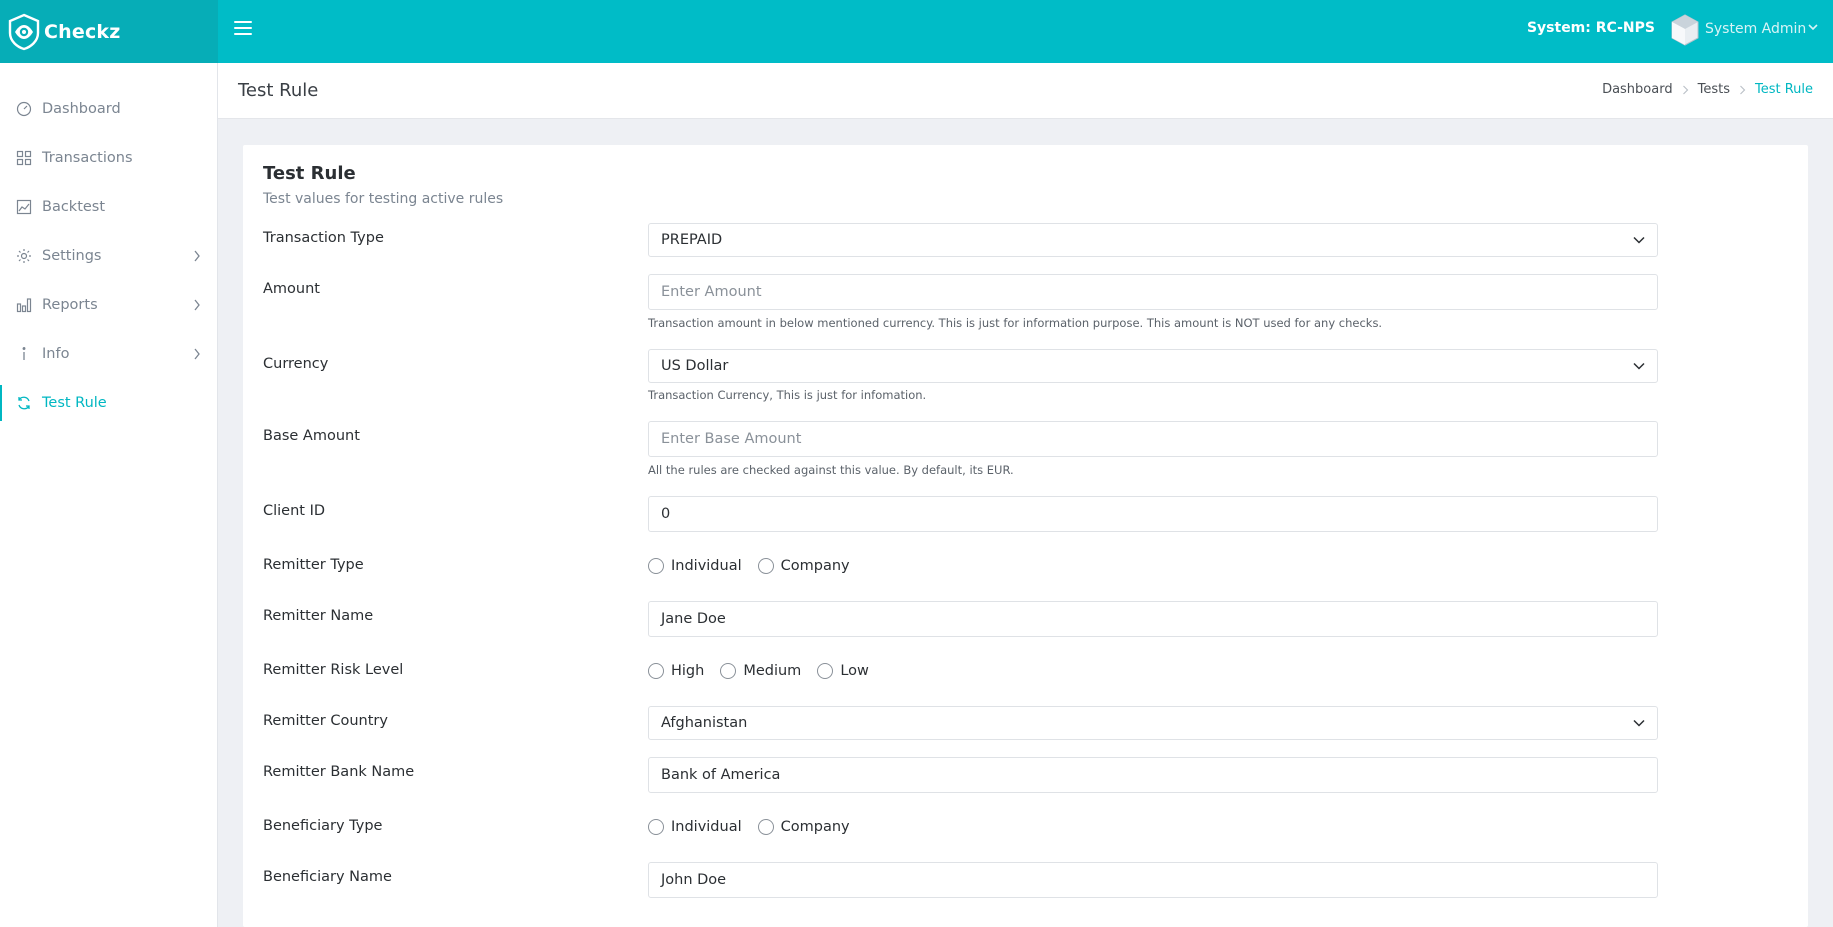 Image resolution: width=1833 pixels, height=927 pixels. Describe the element at coordinates (1685, 30) in the screenshot. I see `user-avatar-icon` at that location.